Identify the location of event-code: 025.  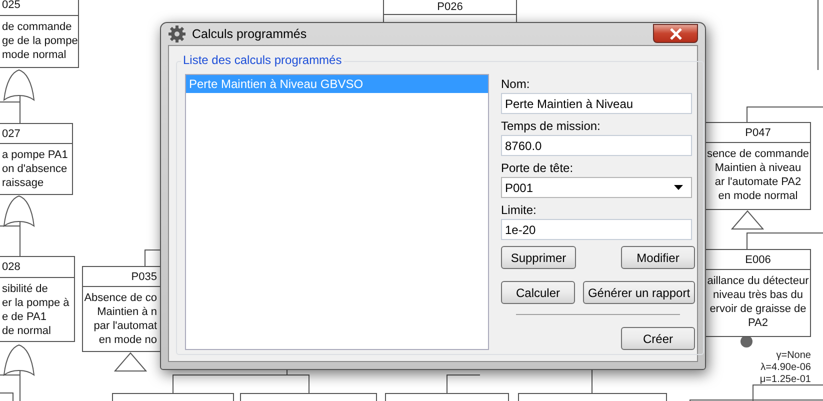
(11, 5).